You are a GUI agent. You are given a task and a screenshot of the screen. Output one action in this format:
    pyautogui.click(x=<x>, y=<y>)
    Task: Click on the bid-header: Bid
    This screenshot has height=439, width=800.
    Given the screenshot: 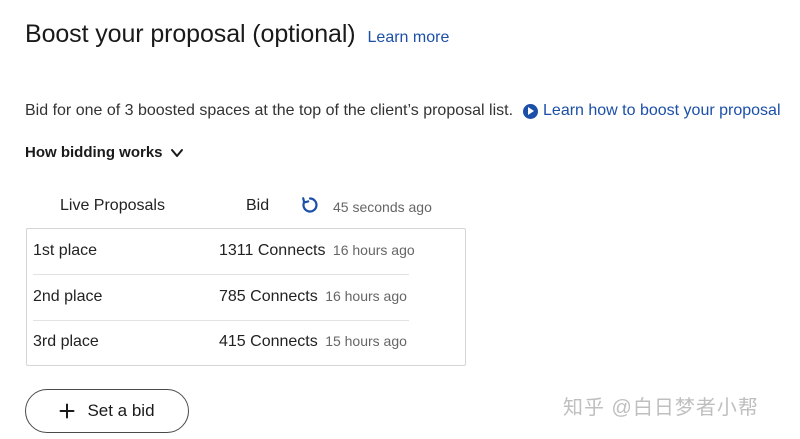 What is the action you would take?
    pyautogui.click(x=258, y=205)
    